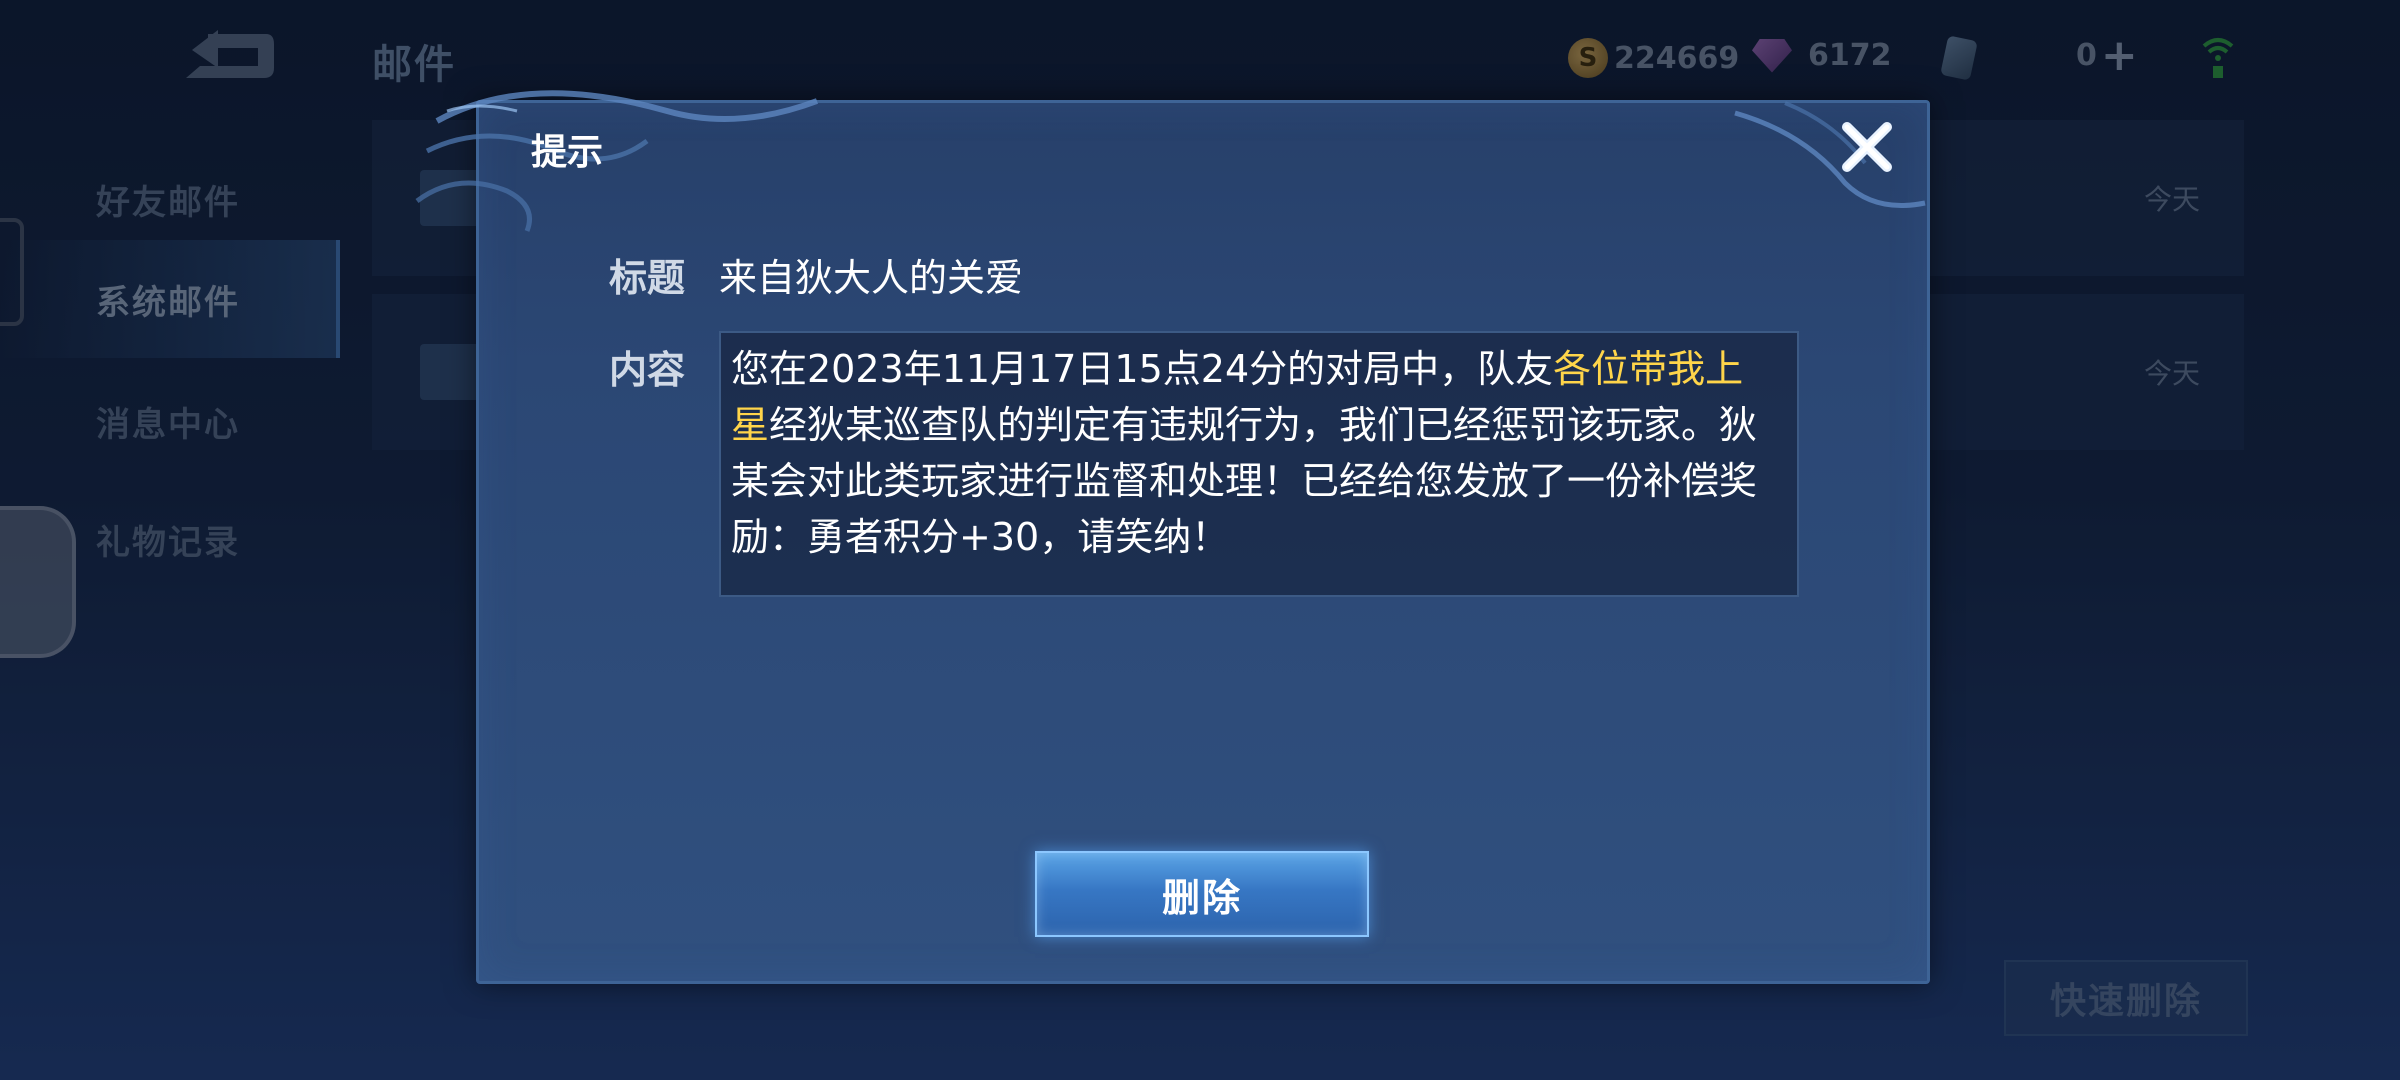 This screenshot has height=1080, width=2400. What do you see at coordinates (1142, 369) in the screenshot?
I see `content-prefix: 您在2023年11月17日15点24分的对局中，队友` at bounding box center [1142, 369].